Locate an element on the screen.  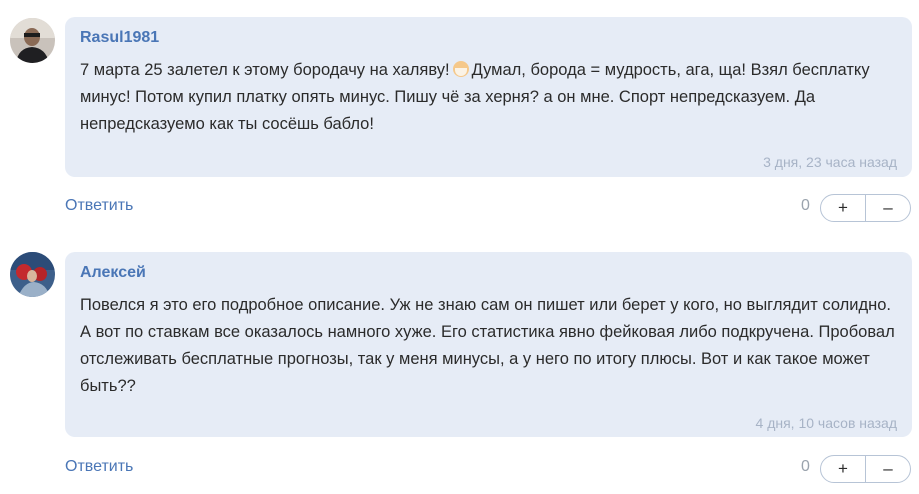
comment-timestamp: 3 дня, 23 часа назад is located at coordinates (830, 162).